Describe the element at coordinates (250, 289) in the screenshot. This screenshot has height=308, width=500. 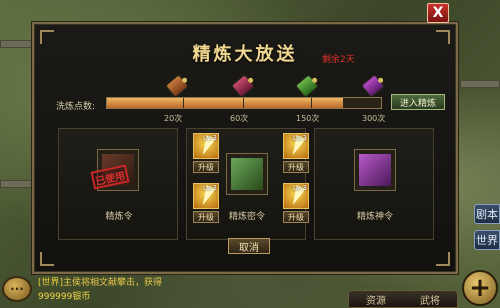
I see `bottom-bar: ··· [世界]主侯将相文献攀击，获得 999999银币 资源 武将 +` at that location.